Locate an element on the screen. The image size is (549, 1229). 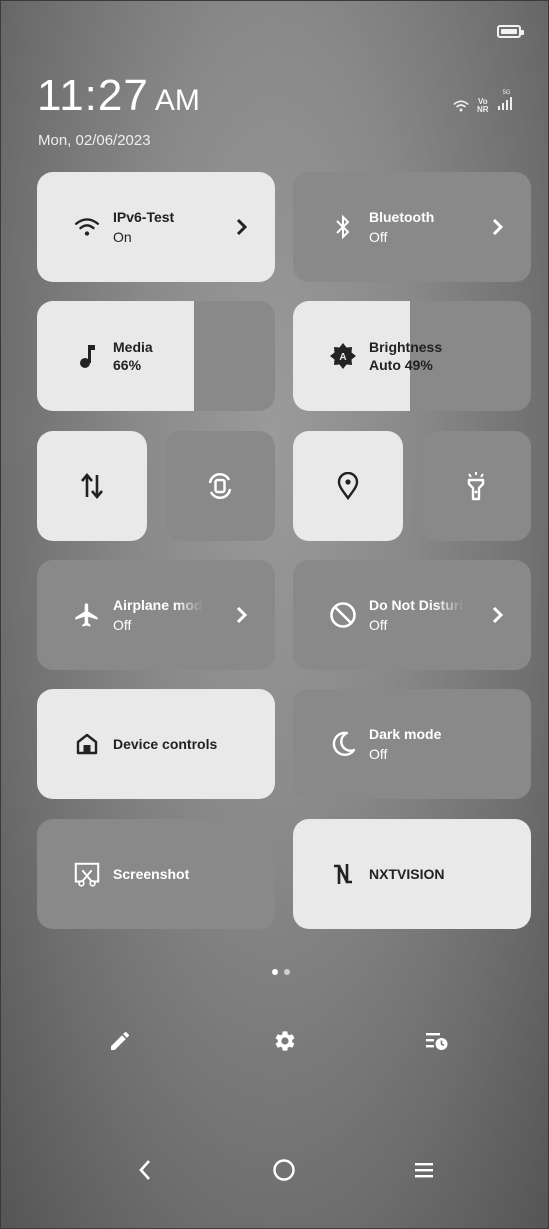
mobile-data-icon is located at coordinates (92, 486).